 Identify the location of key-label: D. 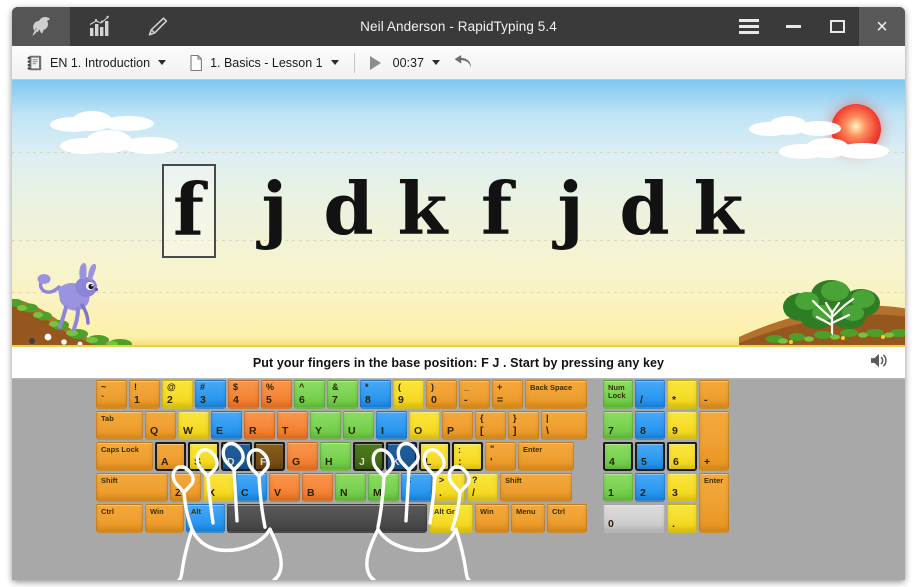
(231, 461).